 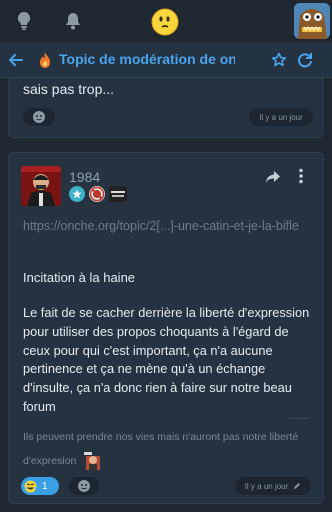 What do you see at coordinates (41, 186) in the screenshot?
I see `author-avatar` at bounding box center [41, 186].